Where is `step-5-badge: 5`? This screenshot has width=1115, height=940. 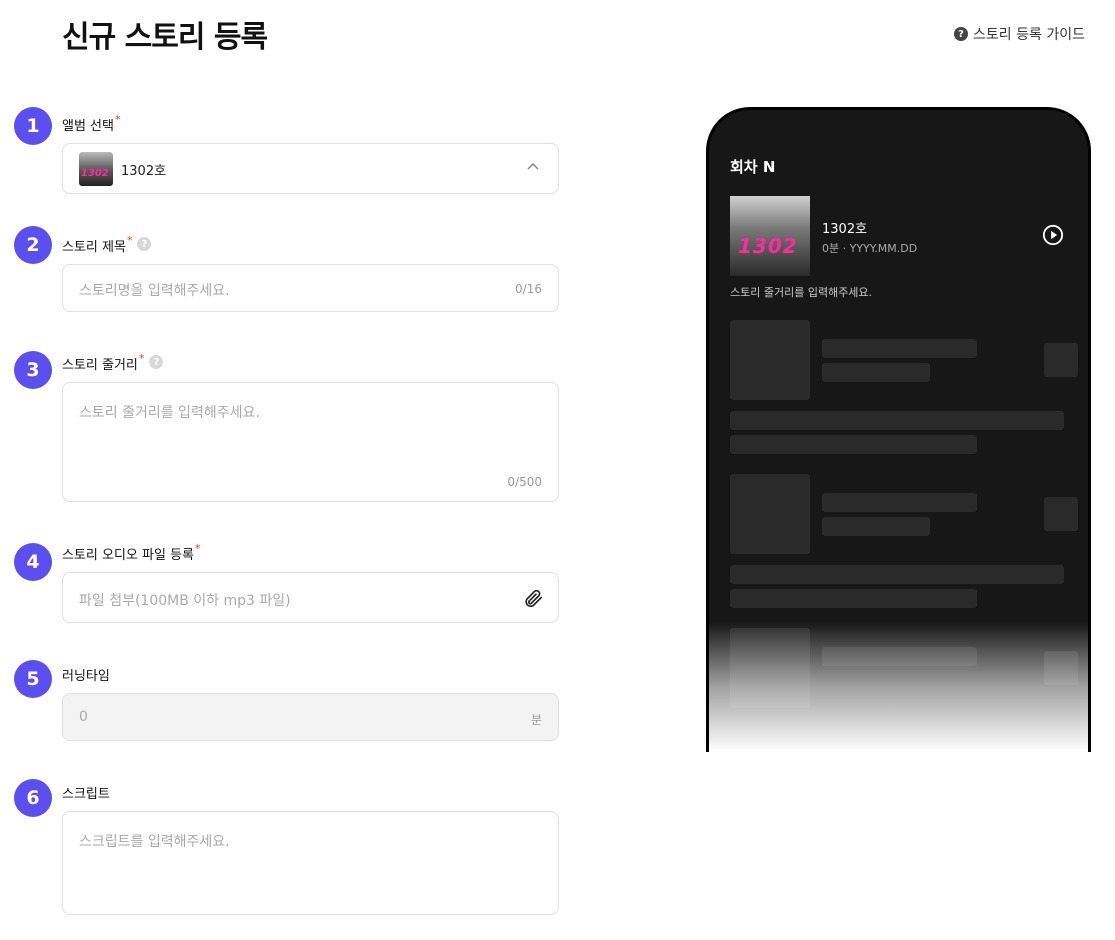
step-5-badge: 5 is located at coordinates (33, 679).